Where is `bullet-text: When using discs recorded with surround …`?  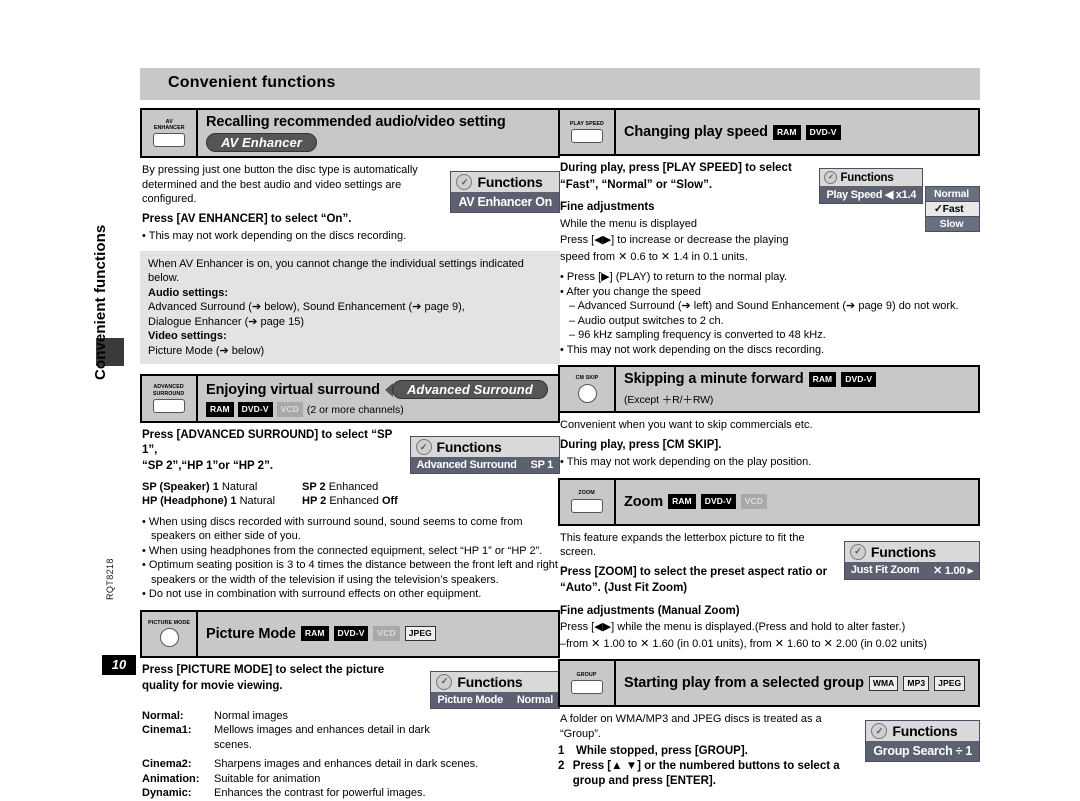 bullet-text: When using discs recorded with surround … is located at coordinates (335, 529).